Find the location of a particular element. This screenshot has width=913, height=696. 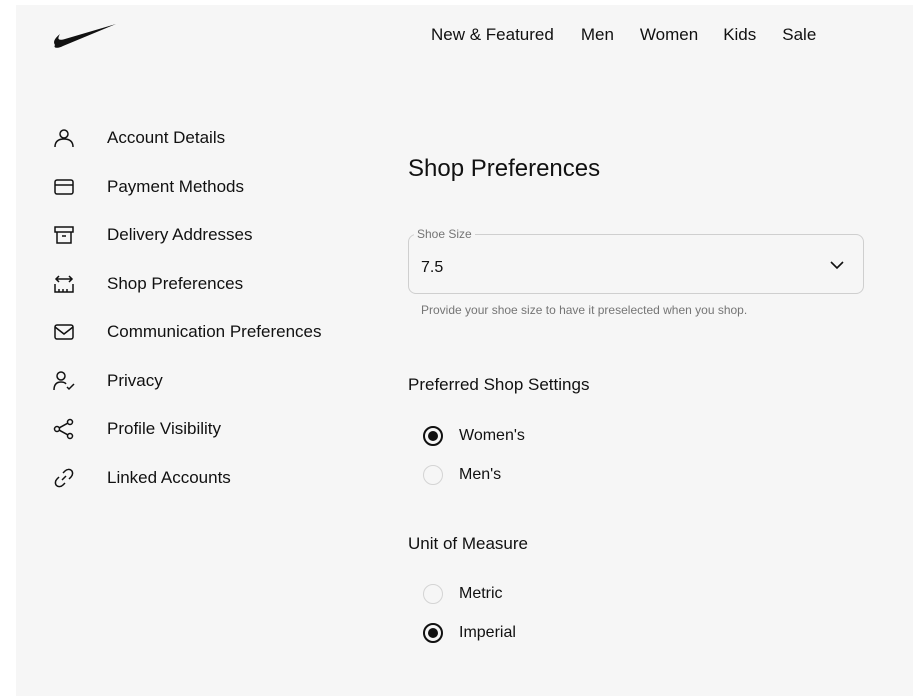

radio-label: Women's is located at coordinates (492, 435).